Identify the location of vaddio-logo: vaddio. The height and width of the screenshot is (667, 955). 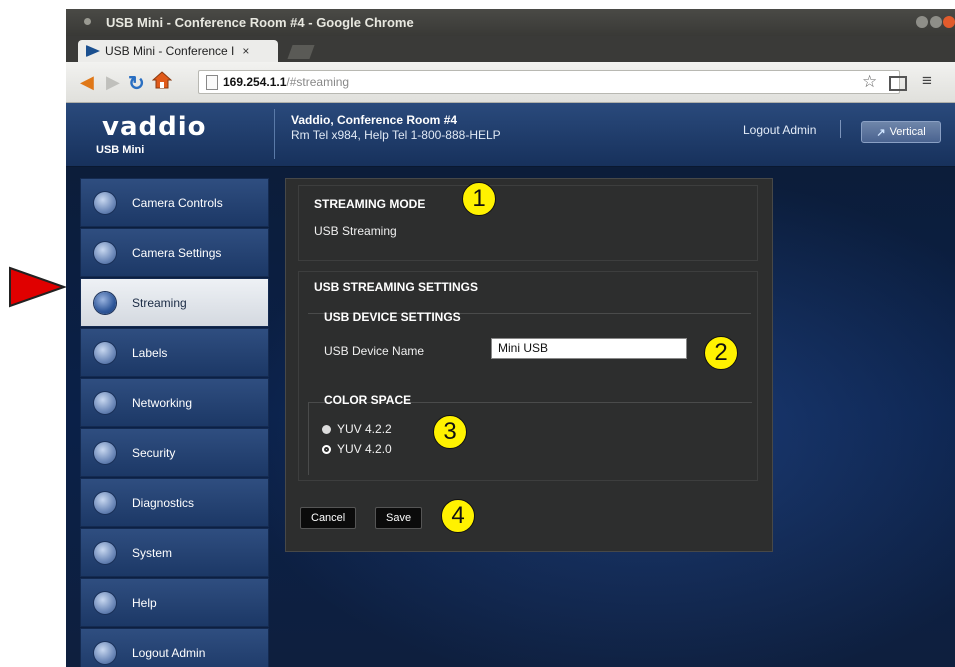
(154, 127).